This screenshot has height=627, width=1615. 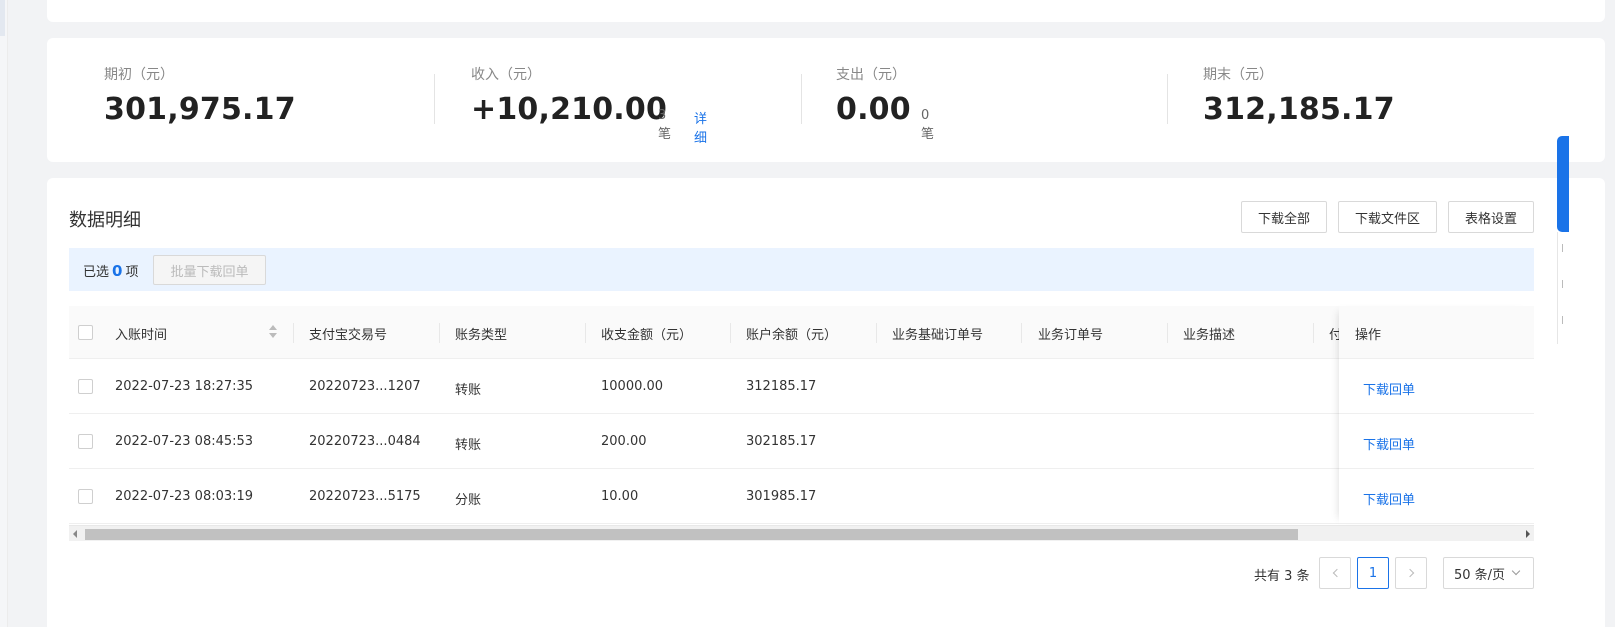 What do you see at coordinates (871, 75) in the screenshot?
I see `stat-expense-label: 支出（元）` at bounding box center [871, 75].